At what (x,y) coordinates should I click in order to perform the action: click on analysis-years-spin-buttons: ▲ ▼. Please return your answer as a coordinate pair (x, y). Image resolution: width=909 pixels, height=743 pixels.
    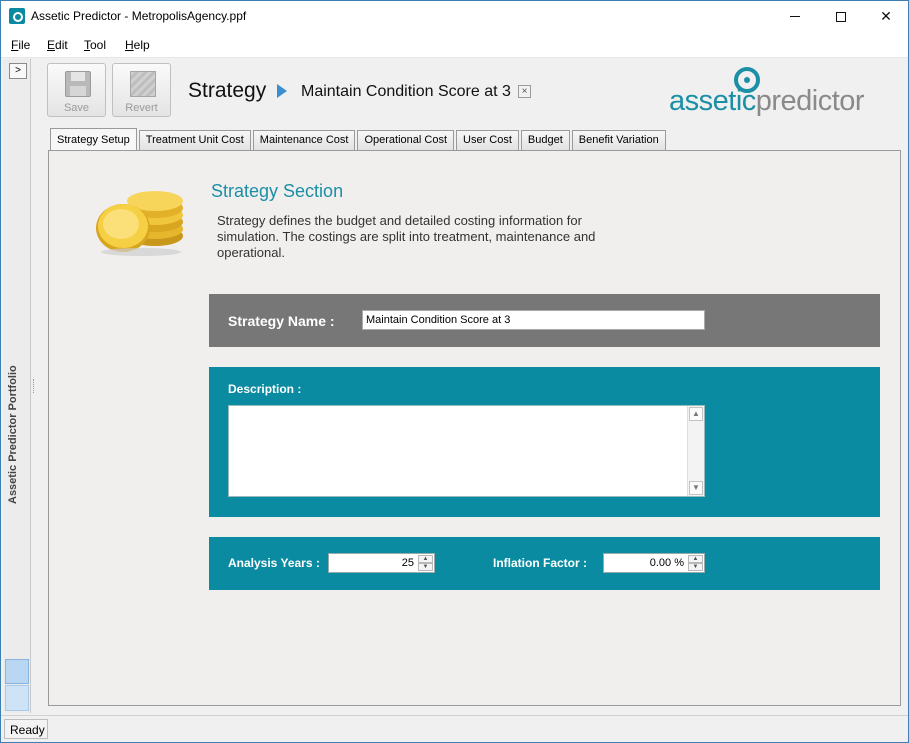
    Looking at the image, I should click on (425, 563).